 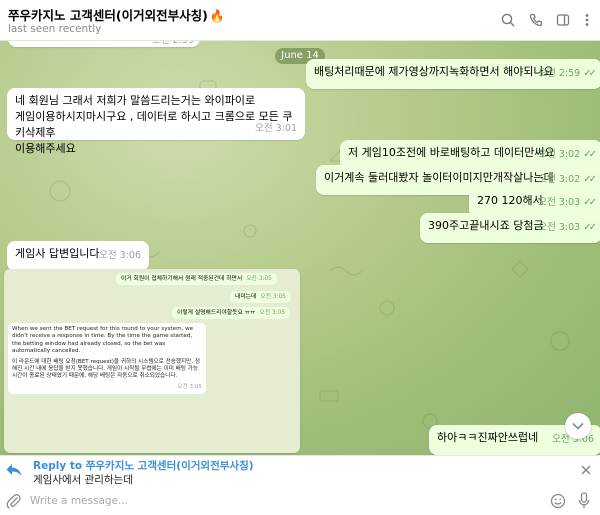 What do you see at coordinates (55, 29) in the screenshot?
I see `chat-status: last seen recently` at bounding box center [55, 29].